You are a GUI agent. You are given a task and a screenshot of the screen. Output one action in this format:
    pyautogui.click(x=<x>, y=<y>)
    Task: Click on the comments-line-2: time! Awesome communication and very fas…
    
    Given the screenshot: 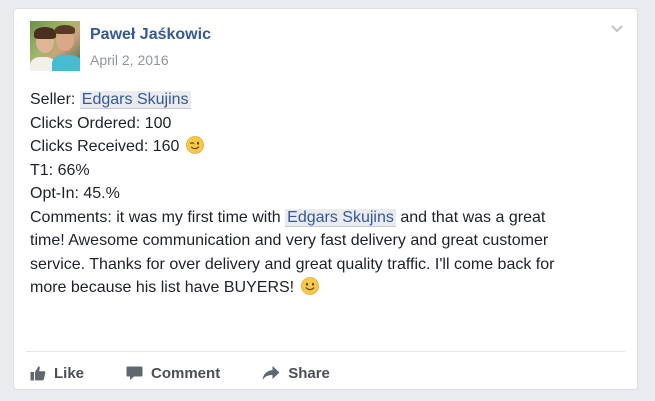 What is the action you would take?
    pyautogui.click(x=289, y=240)
    